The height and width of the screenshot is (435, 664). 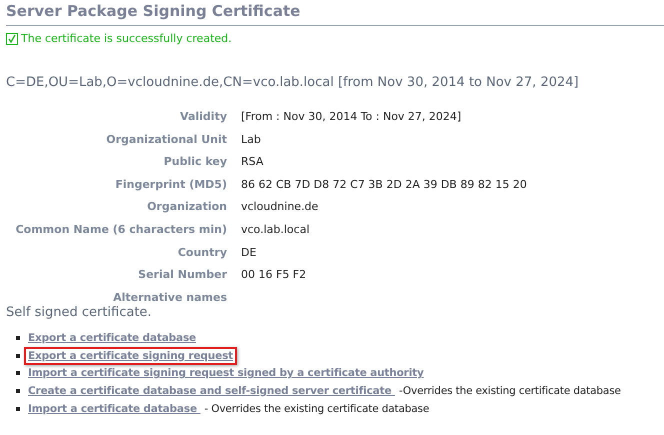 What do you see at coordinates (226, 373) in the screenshot?
I see `action-link: Import a certificate signing request signed by a certificate authority` at bounding box center [226, 373].